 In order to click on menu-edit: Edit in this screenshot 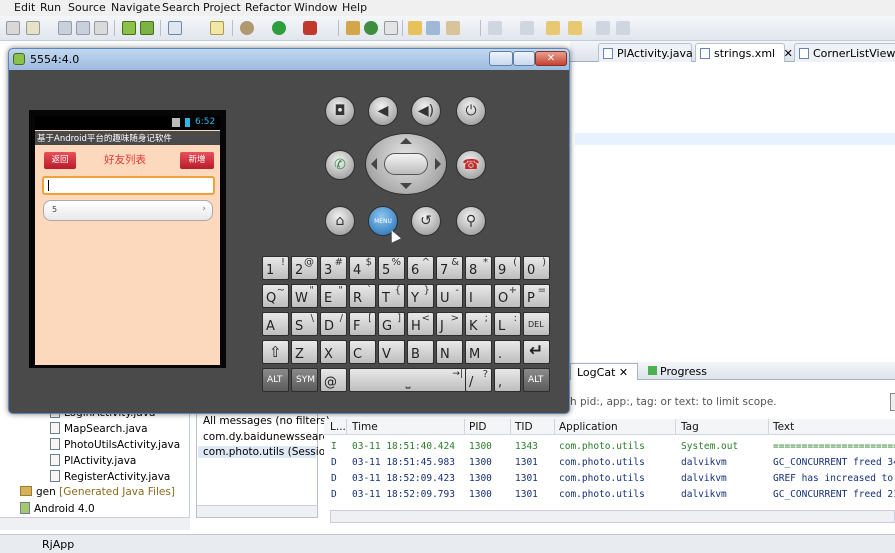, I will do `click(24, 7)`.